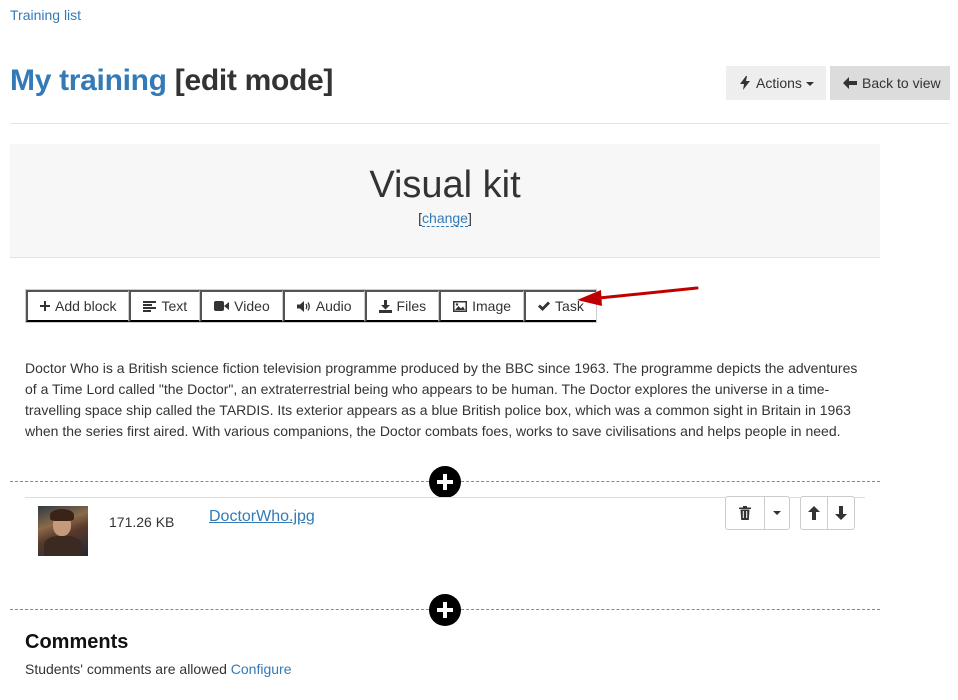 The height and width of the screenshot is (700, 958). What do you see at coordinates (492, 306) in the screenshot?
I see `add-image-label: Image` at bounding box center [492, 306].